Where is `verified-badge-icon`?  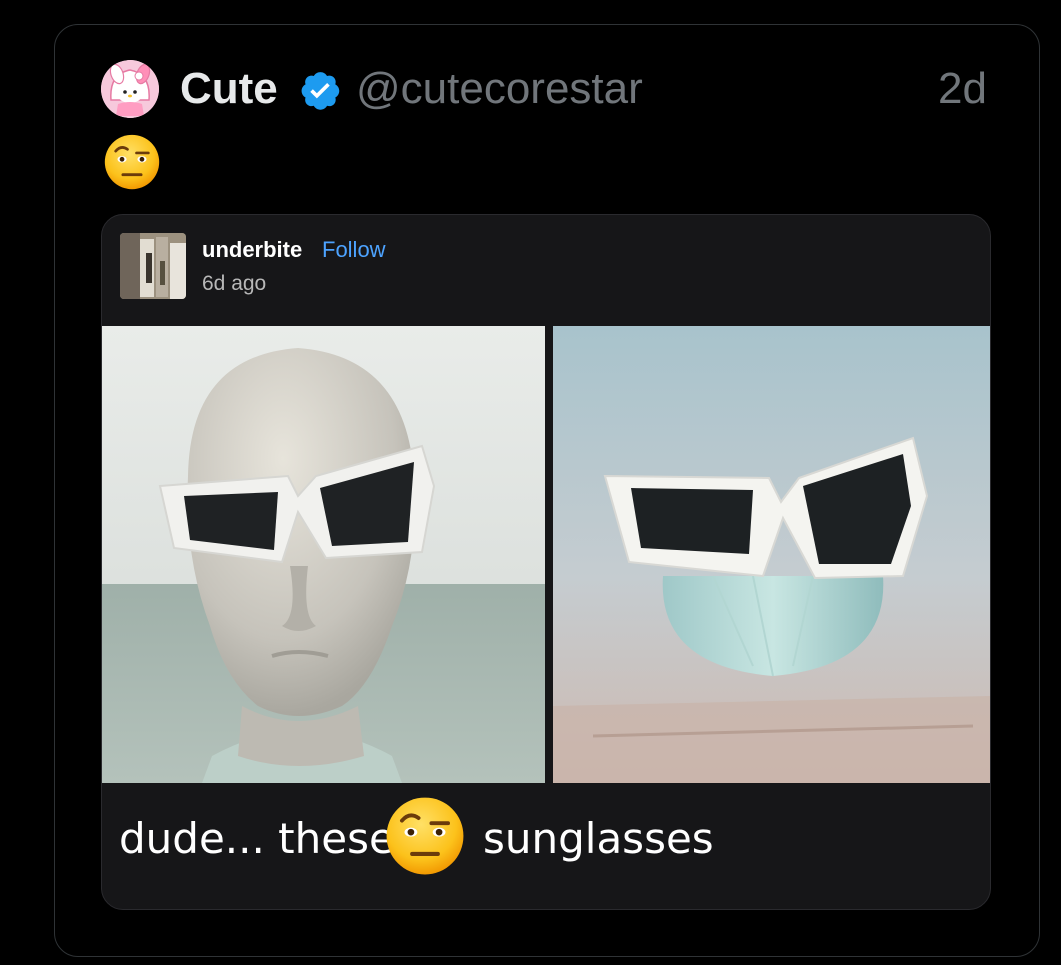
verified-badge-icon is located at coordinates (320, 90).